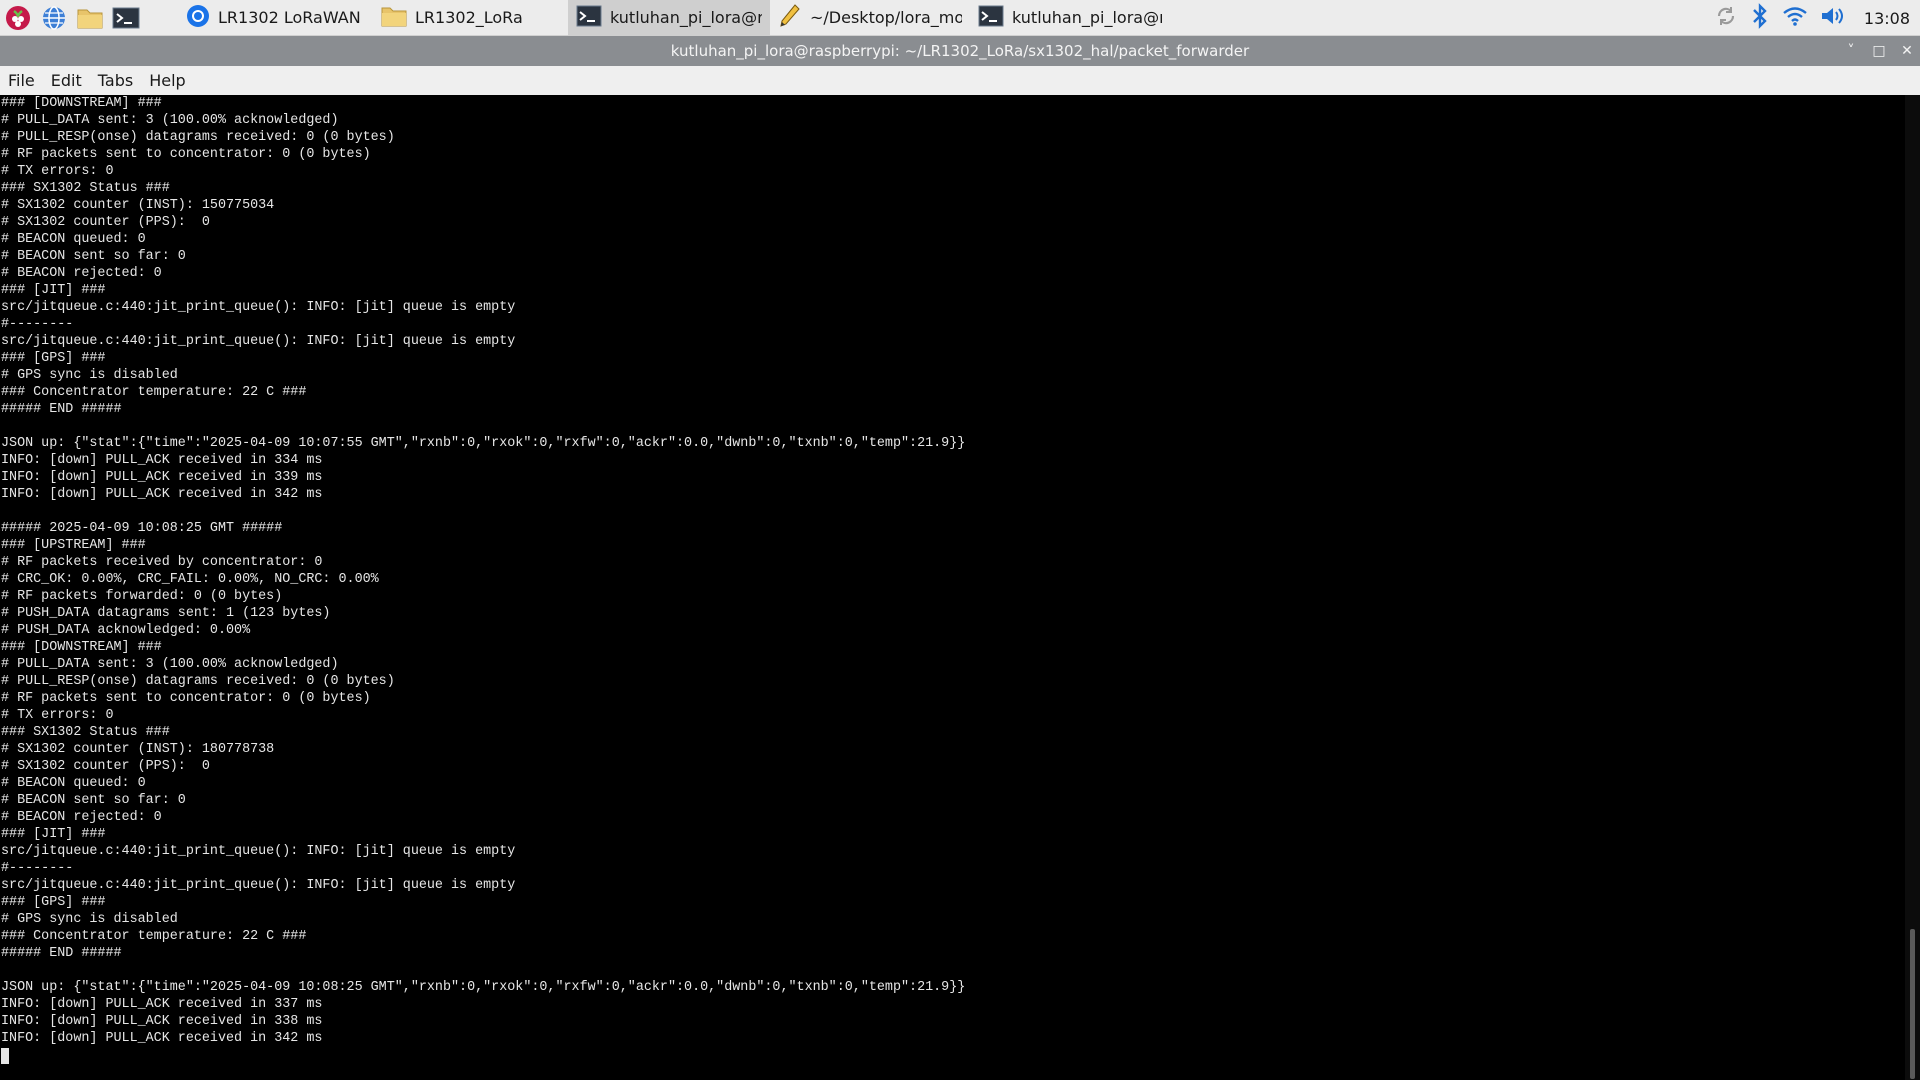 The height and width of the screenshot is (1080, 1920). I want to click on taskbar-task-terminal: kutluhan_pi_lora@ra.., so click(1070, 18).